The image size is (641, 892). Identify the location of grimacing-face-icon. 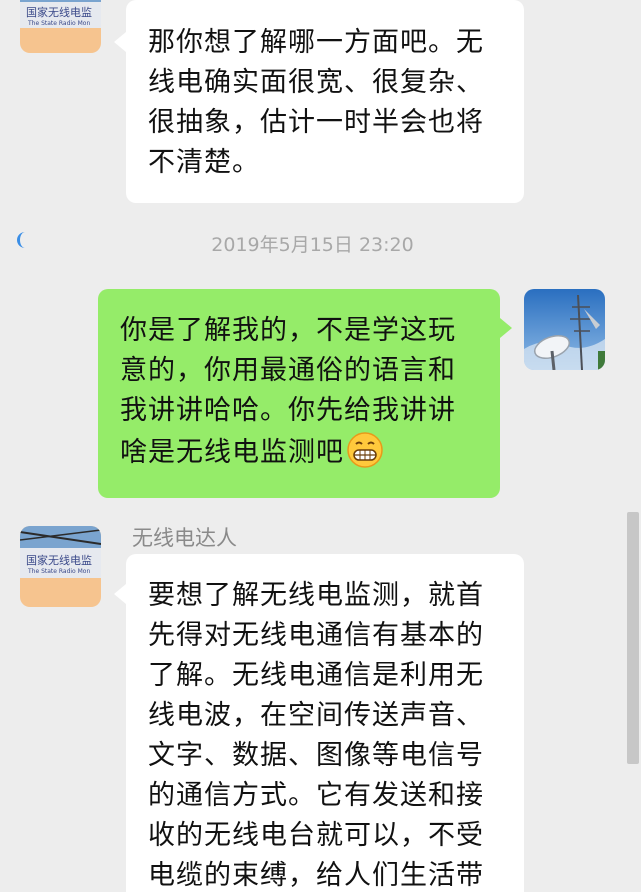
(365, 450).